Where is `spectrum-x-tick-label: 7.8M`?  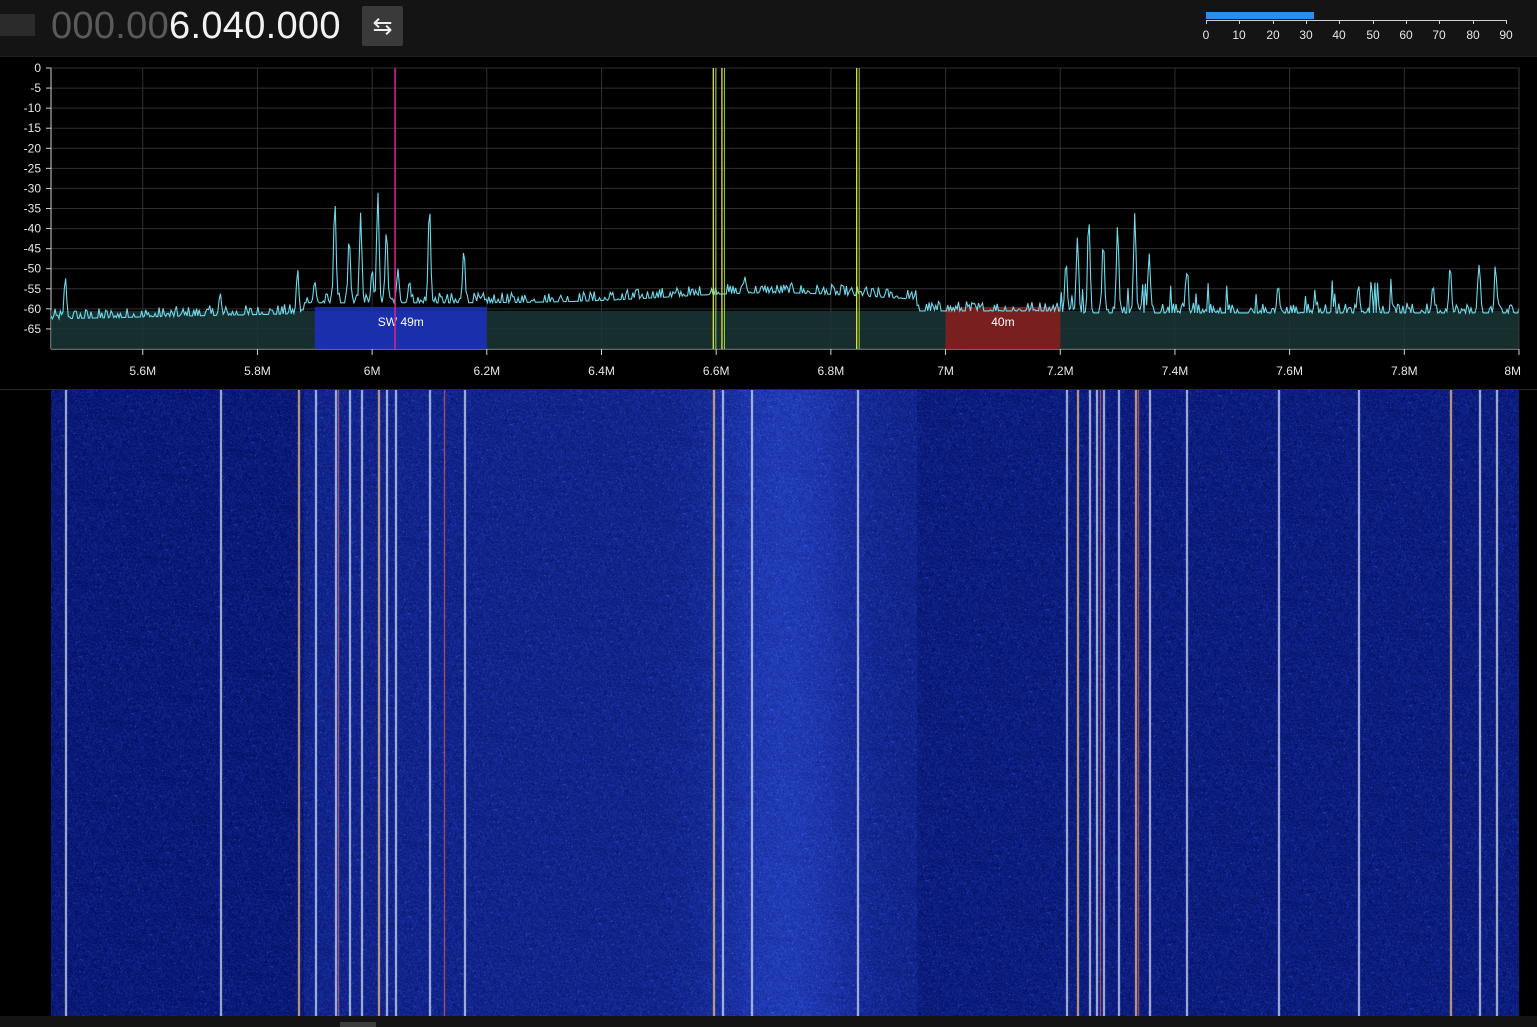 spectrum-x-tick-label: 7.8M is located at coordinates (1404, 371).